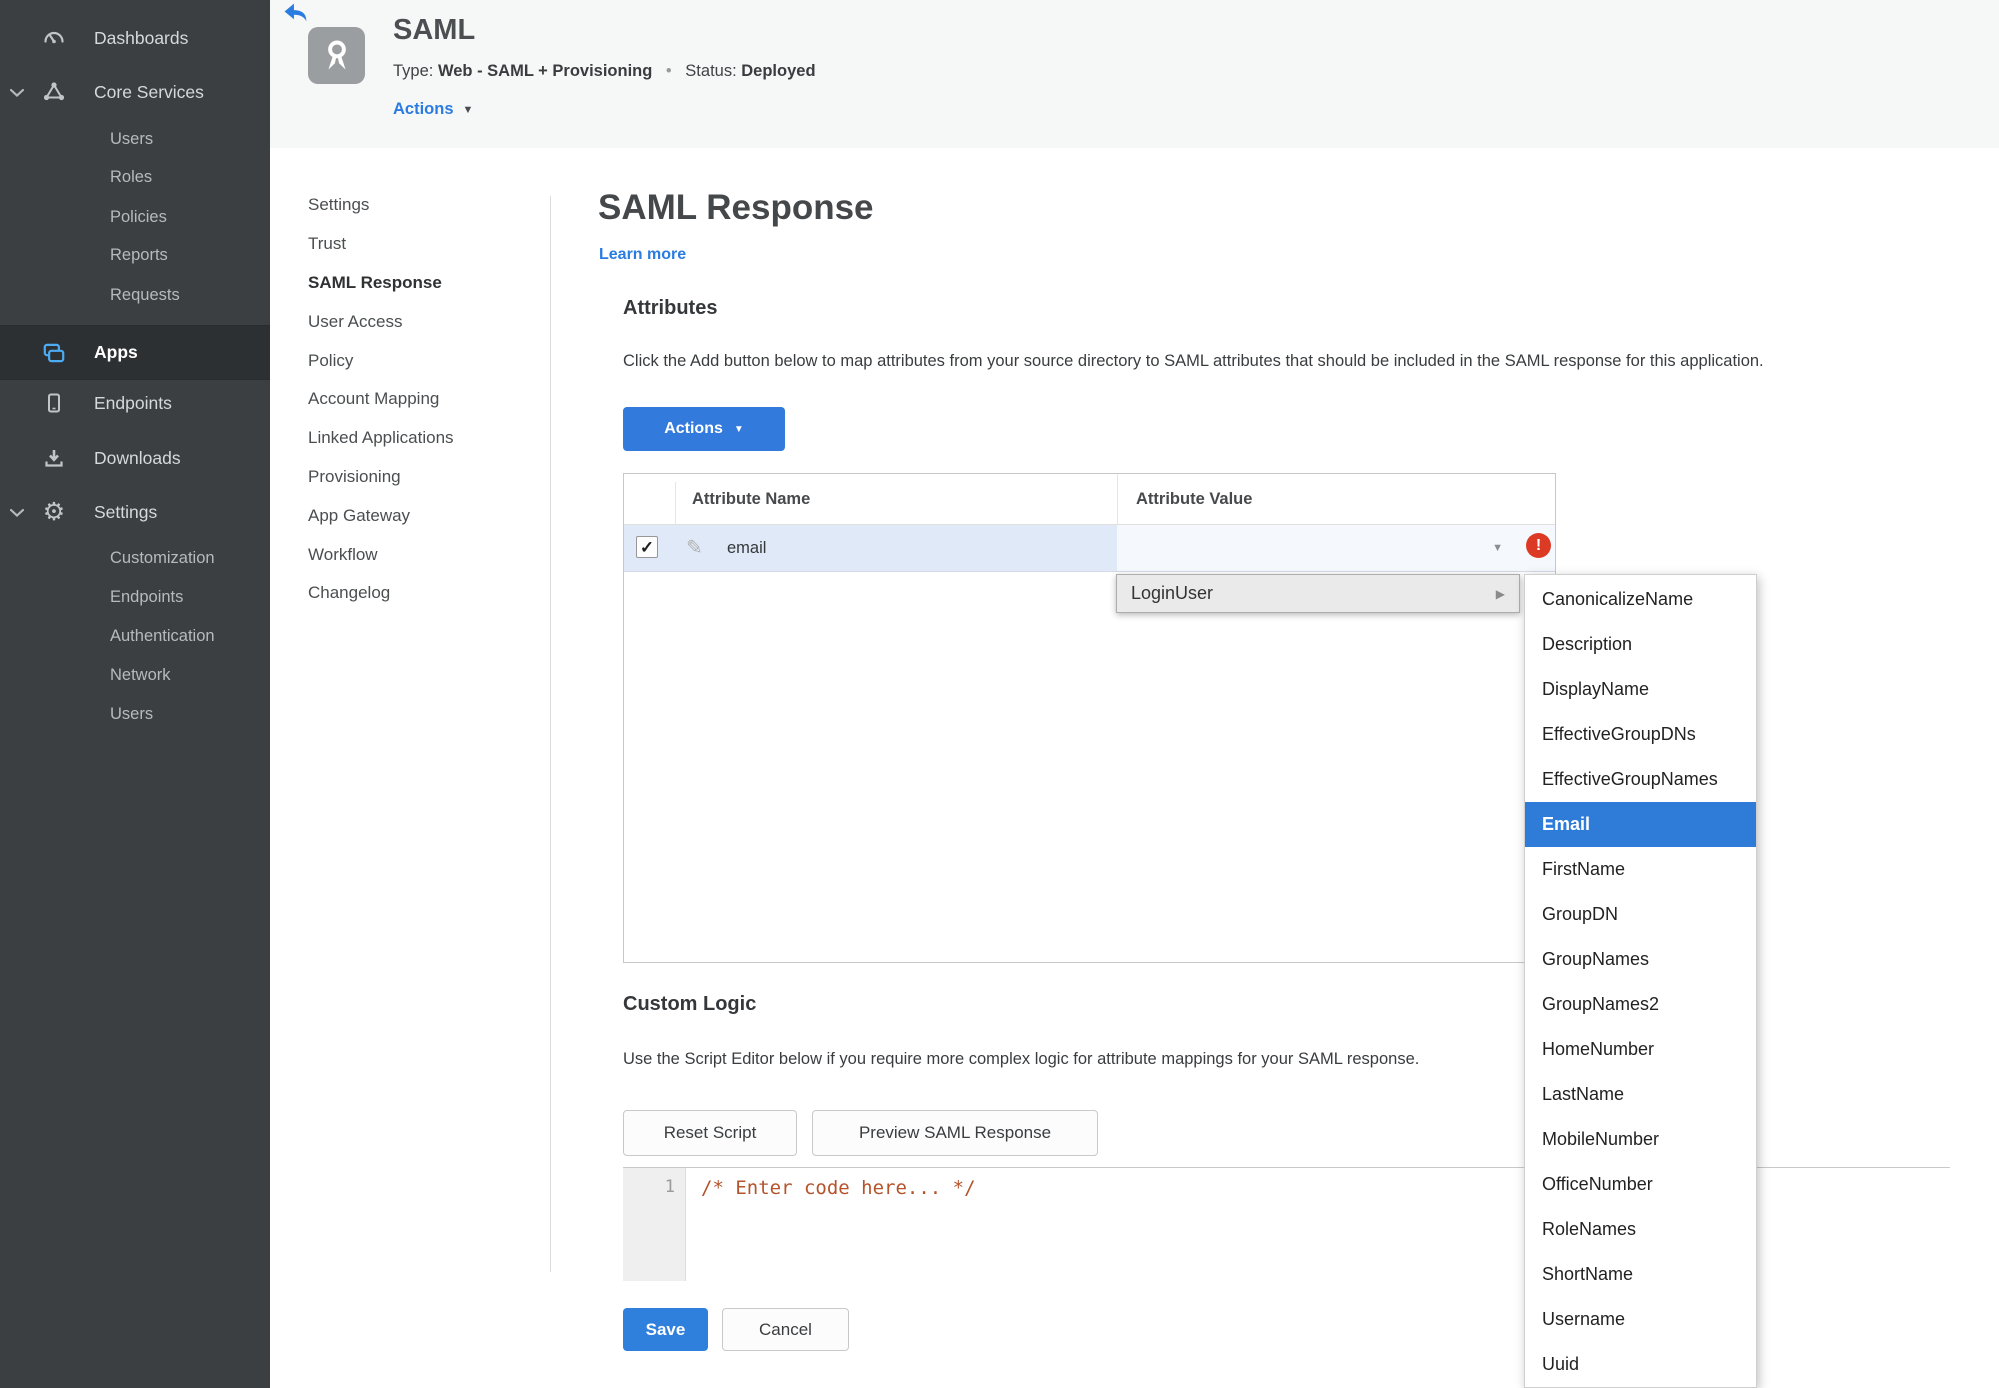  Describe the element at coordinates (1538, 545) in the screenshot. I see `error-icon: !` at that location.